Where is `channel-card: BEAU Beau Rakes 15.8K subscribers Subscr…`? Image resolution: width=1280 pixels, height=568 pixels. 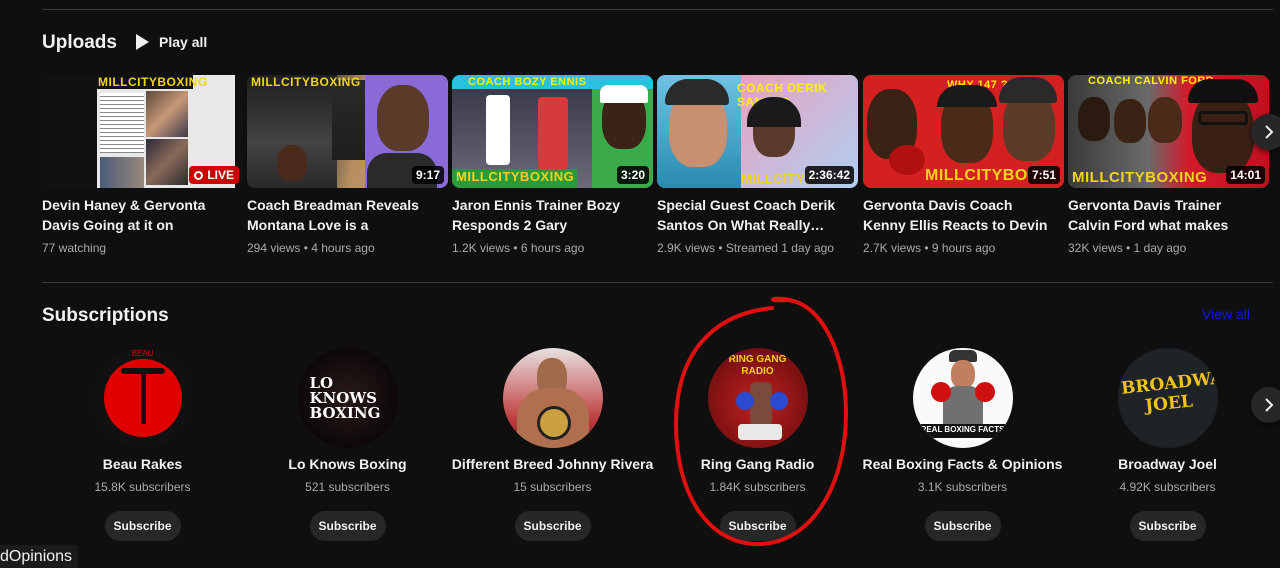
channel-card: BEAU Beau Rakes 15.8K subscribers Subscr… is located at coordinates (142, 443).